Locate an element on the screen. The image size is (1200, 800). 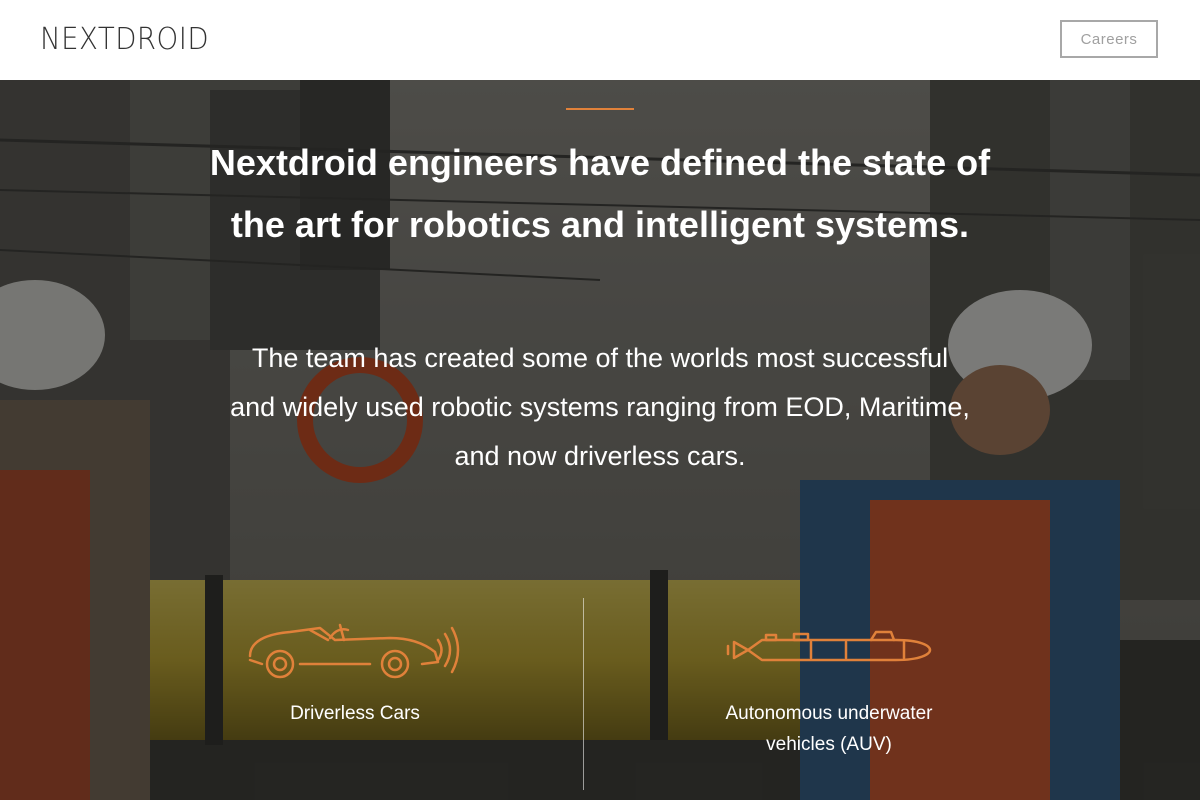
logo: NEXTDROID is located at coordinates (124, 39).